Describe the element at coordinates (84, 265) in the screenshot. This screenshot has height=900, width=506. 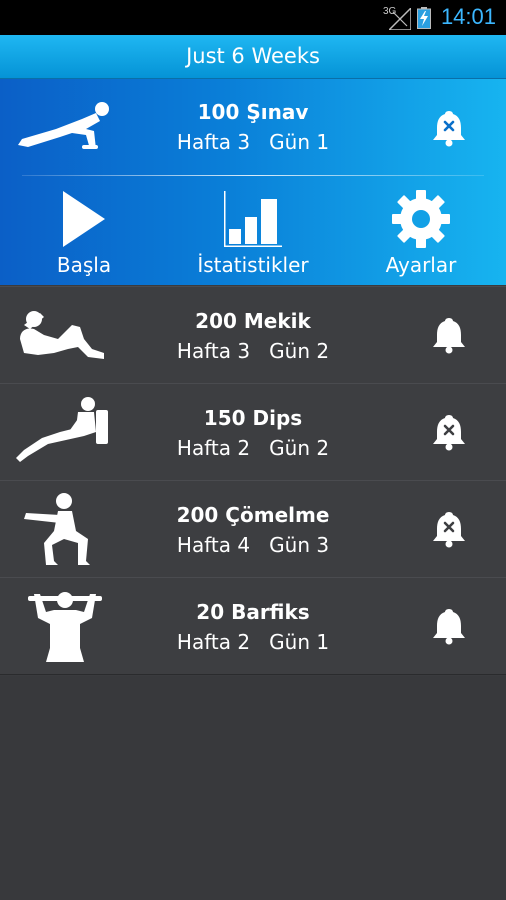
I see `start-label: Başla` at that location.